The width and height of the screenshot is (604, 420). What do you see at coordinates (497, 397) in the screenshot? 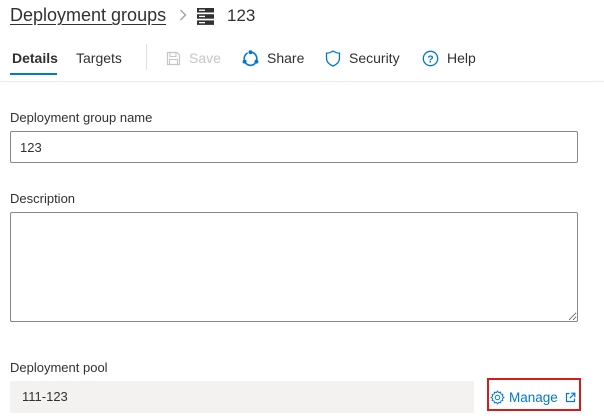
I see `gear-icon` at bounding box center [497, 397].